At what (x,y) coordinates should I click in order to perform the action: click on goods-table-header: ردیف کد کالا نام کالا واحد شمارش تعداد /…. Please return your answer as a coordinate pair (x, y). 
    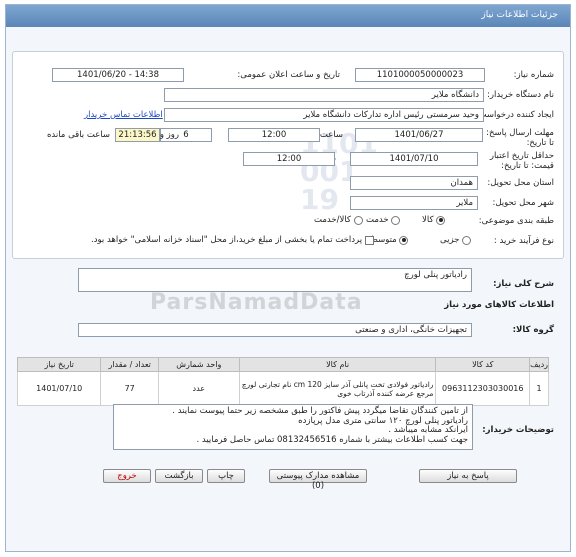
    Looking at the image, I should click on (282, 364).